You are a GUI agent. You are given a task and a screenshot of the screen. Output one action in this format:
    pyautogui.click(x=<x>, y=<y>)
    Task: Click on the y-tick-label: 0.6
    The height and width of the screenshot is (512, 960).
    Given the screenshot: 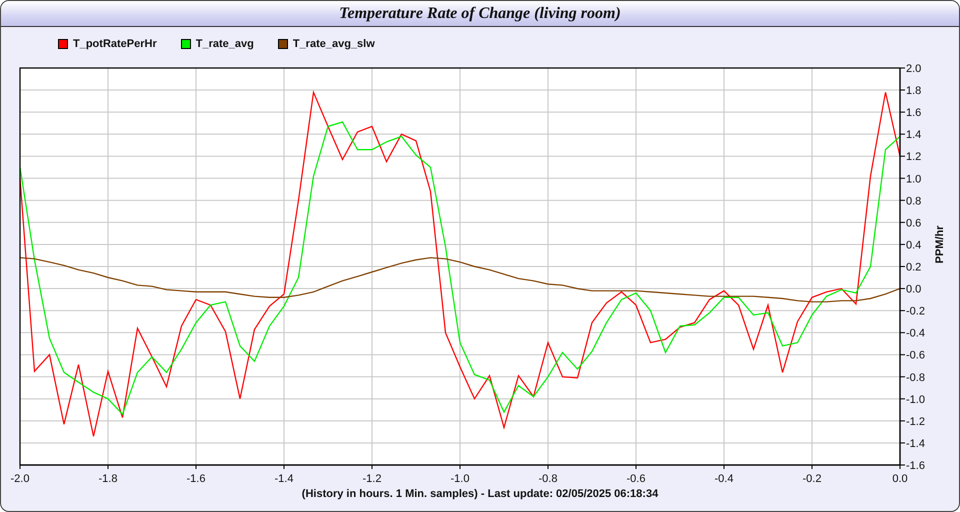 What is the action you would take?
    pyautogui.click(x=914, y=223)
    